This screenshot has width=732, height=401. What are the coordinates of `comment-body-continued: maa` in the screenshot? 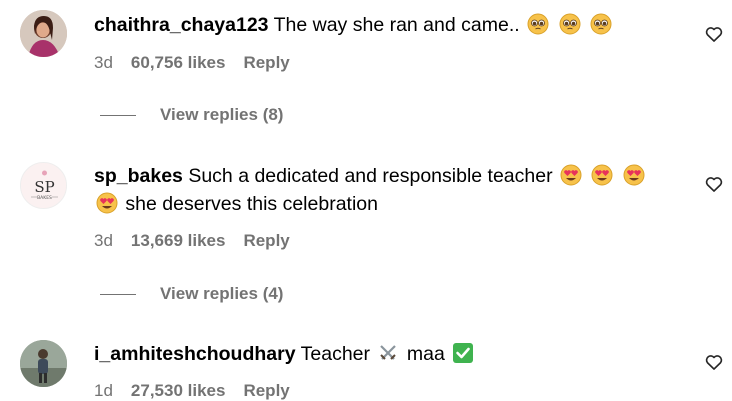 It's located at (425, 354).